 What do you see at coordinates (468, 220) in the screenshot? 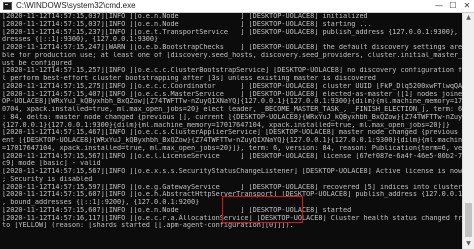
I see `scrollbar-thumb` at bounding box center [468, 220].